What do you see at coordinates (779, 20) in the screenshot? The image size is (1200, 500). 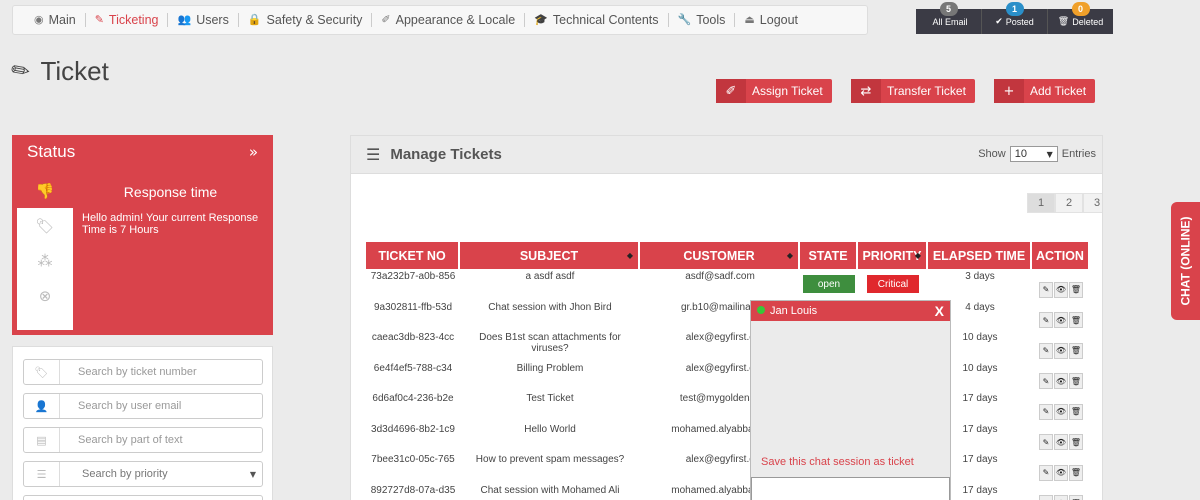 I see `nav-item-label: Logout` at bounding box center [779, 20].